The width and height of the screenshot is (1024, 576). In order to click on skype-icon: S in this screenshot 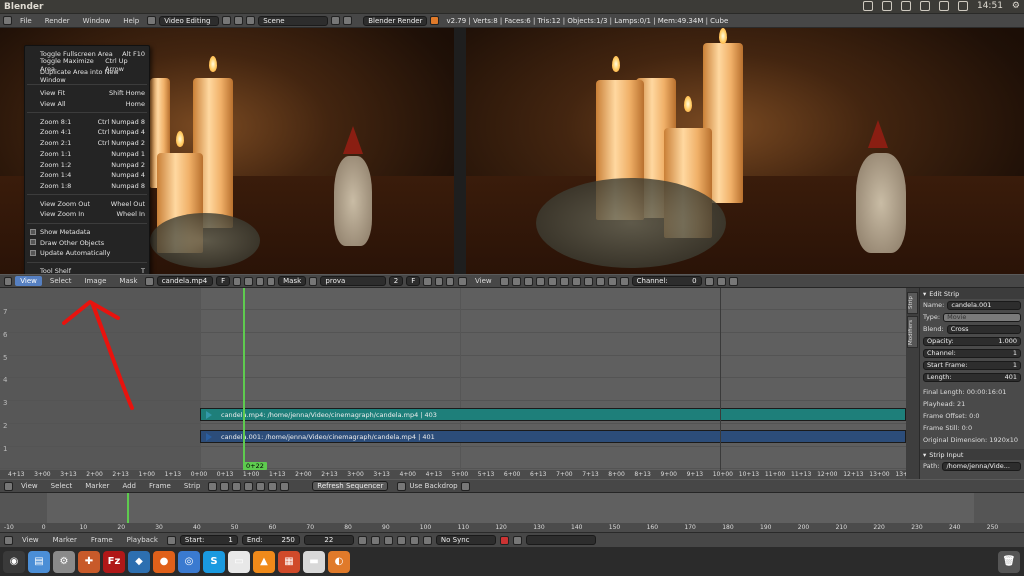, I will do `click(214, 561)`.